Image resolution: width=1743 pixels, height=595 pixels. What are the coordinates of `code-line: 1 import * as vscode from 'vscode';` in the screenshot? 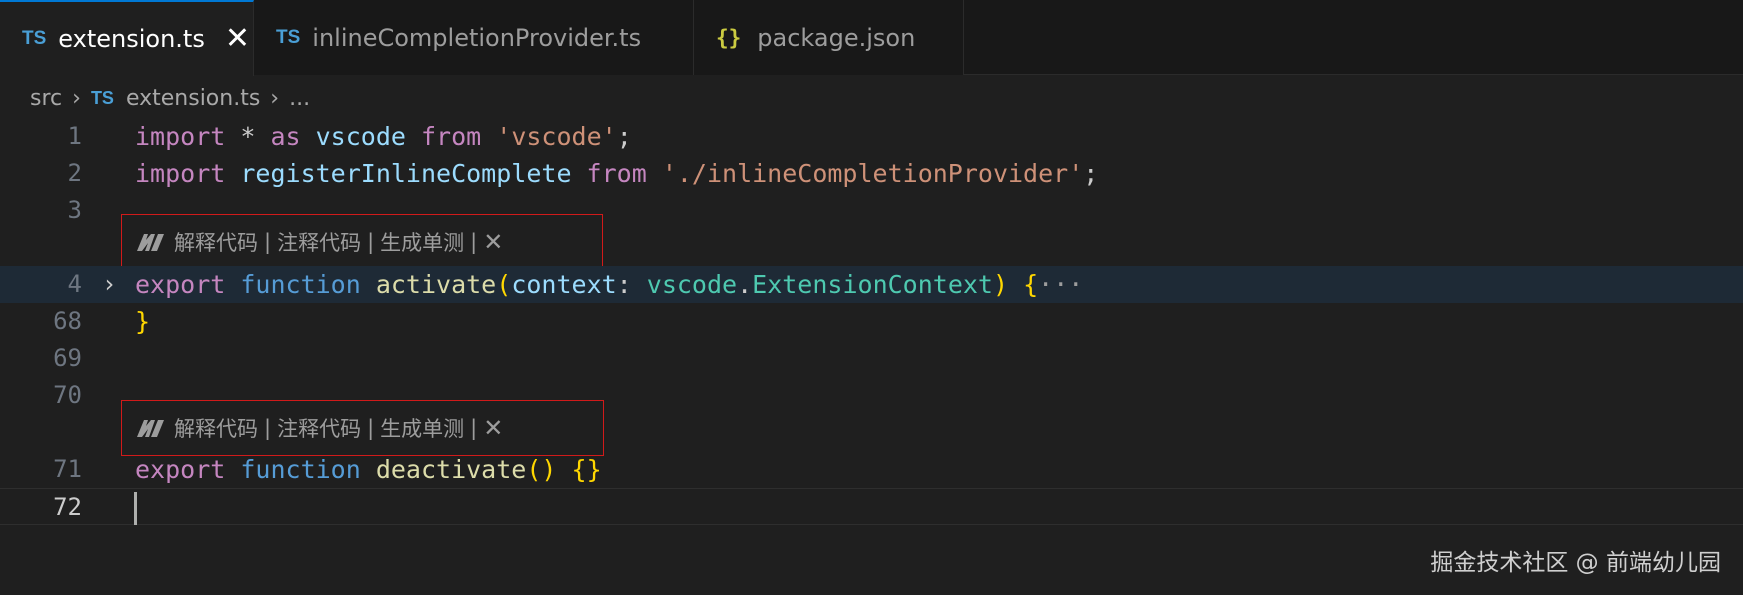 It's located at (871, 136).